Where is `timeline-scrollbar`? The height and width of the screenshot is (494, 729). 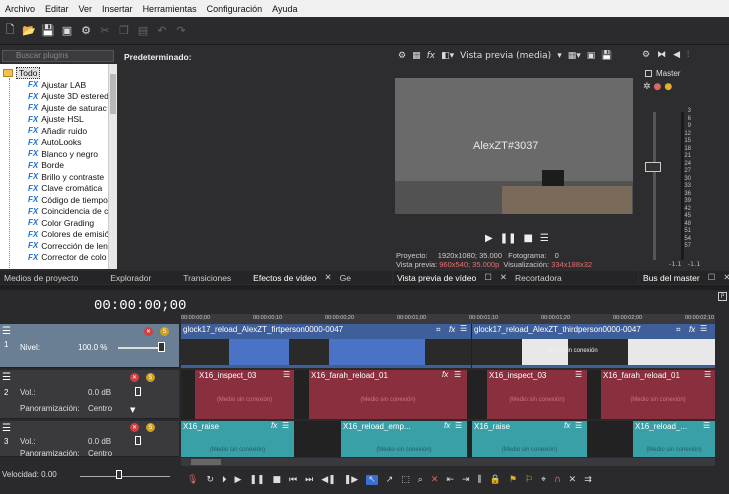 timeline-scrollbar is located at coordinates (448, 462).